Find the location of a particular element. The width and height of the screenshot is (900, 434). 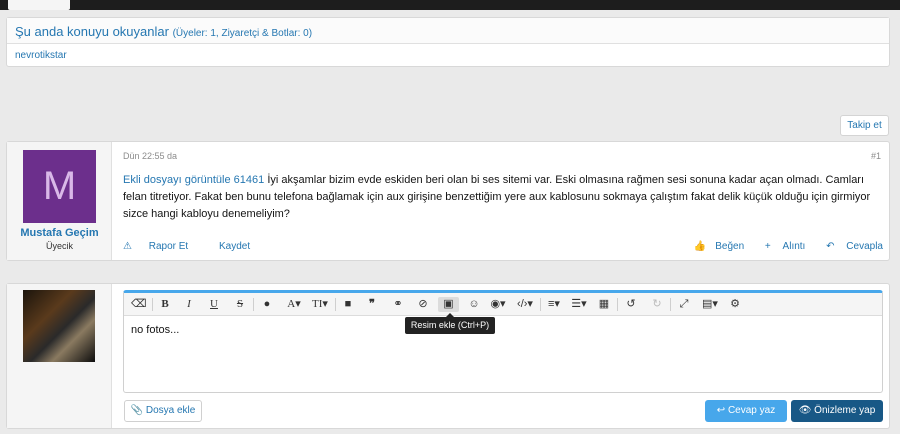

link-icon: ⚭ is located at coordinates (398, 304).